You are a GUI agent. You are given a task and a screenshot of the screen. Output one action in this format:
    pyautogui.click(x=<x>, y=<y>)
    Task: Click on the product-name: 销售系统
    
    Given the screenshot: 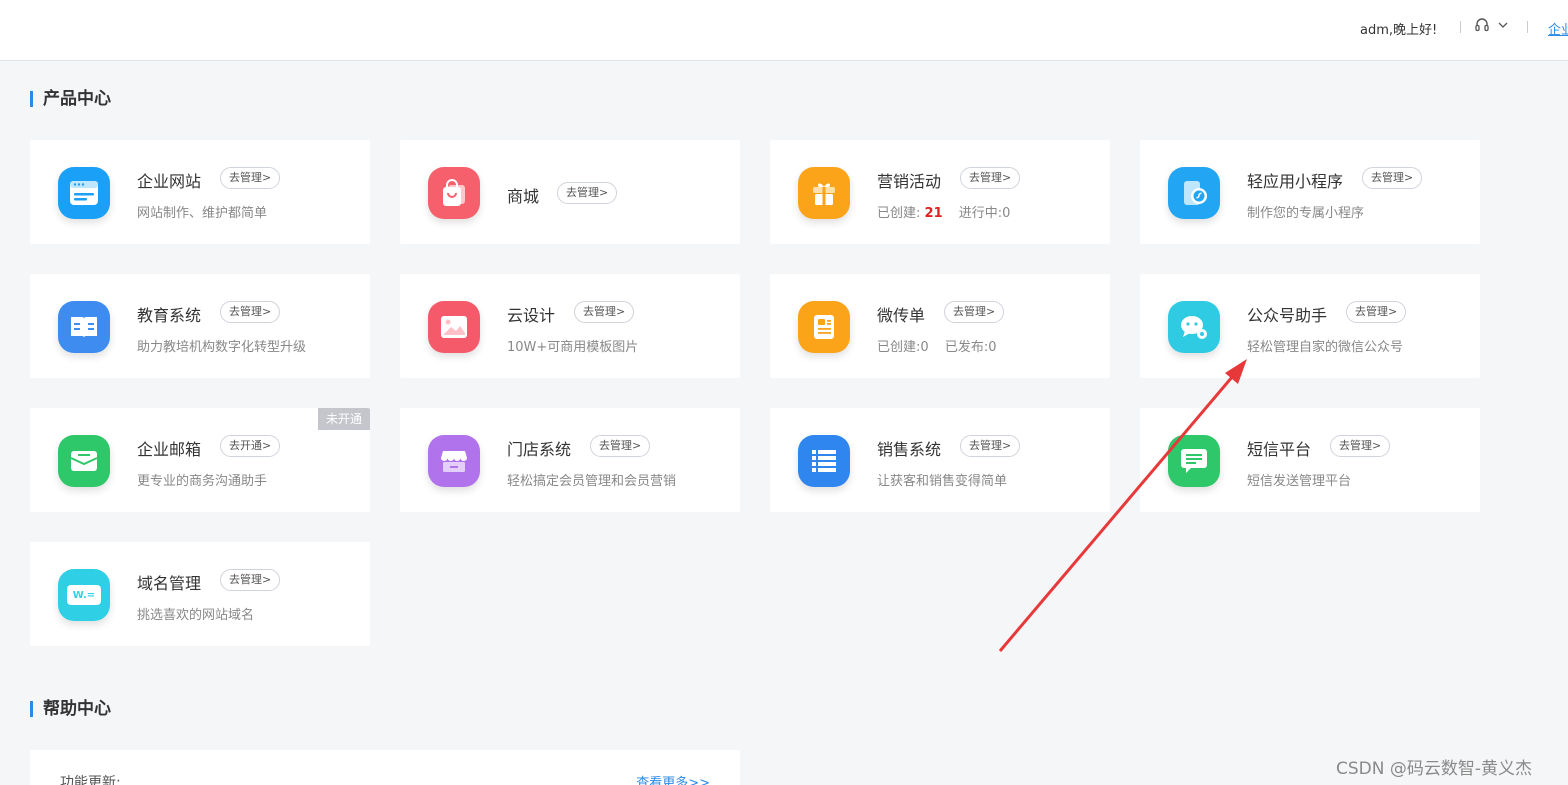 What is the action you would take?
    pyautogui.click(x=909, y=449)
    